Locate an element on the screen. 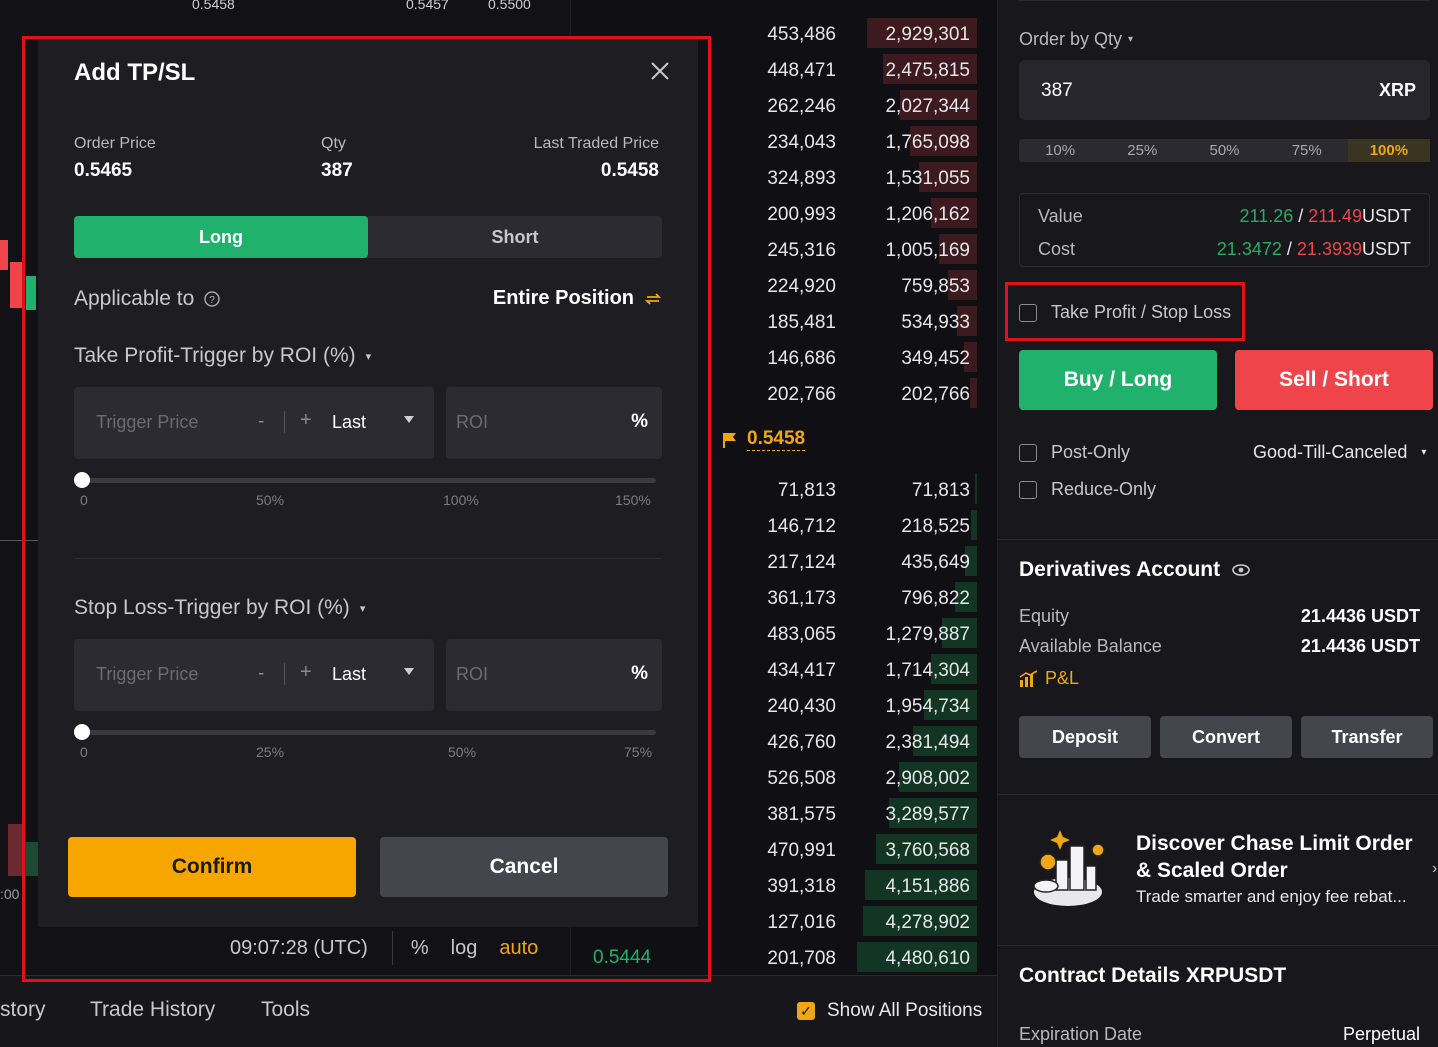  chevron-right-icon: › is located at coordinates (1434, 869).